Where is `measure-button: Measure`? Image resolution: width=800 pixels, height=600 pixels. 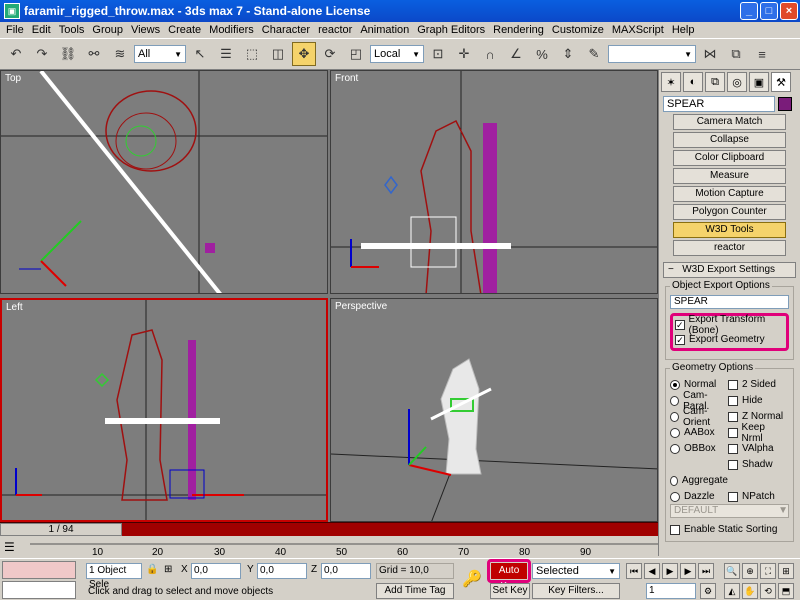
measure-button: Measure is located at coordinates (729, 176).